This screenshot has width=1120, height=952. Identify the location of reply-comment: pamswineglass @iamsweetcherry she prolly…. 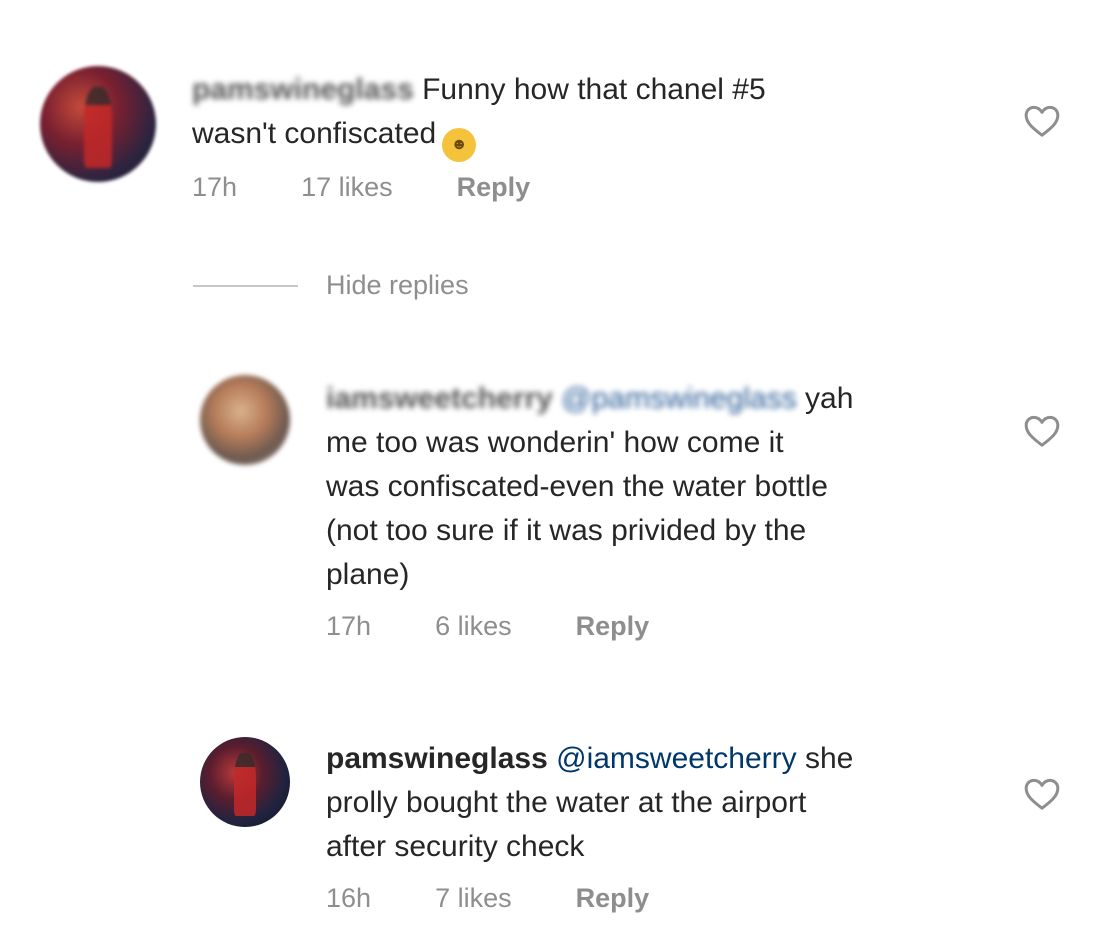
(526, 825).